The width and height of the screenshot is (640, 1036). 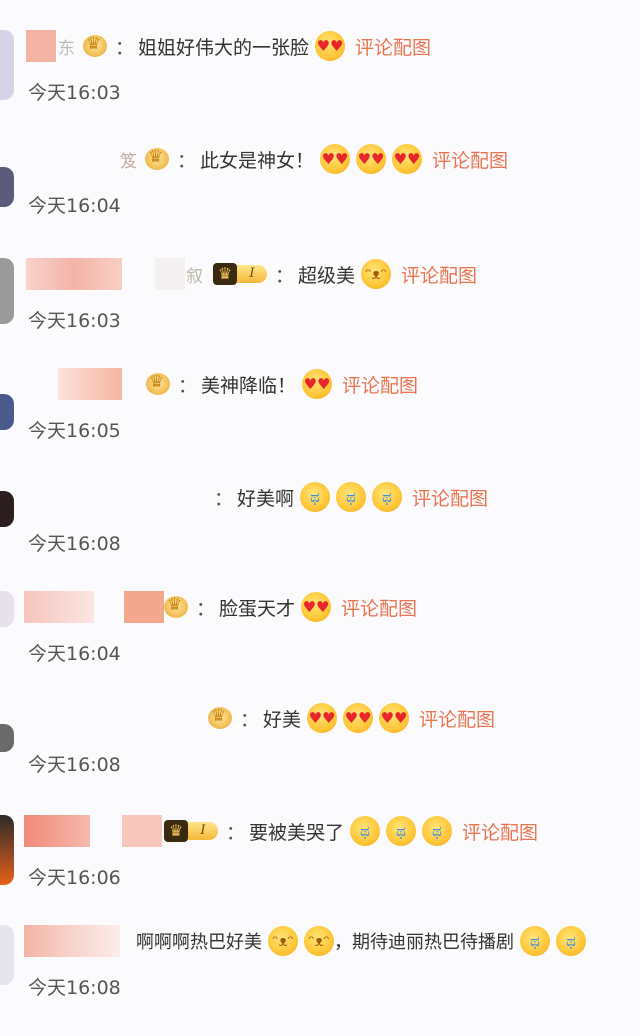 I want to click on timestamp: 今天16:05, so click(x=74, y=431).